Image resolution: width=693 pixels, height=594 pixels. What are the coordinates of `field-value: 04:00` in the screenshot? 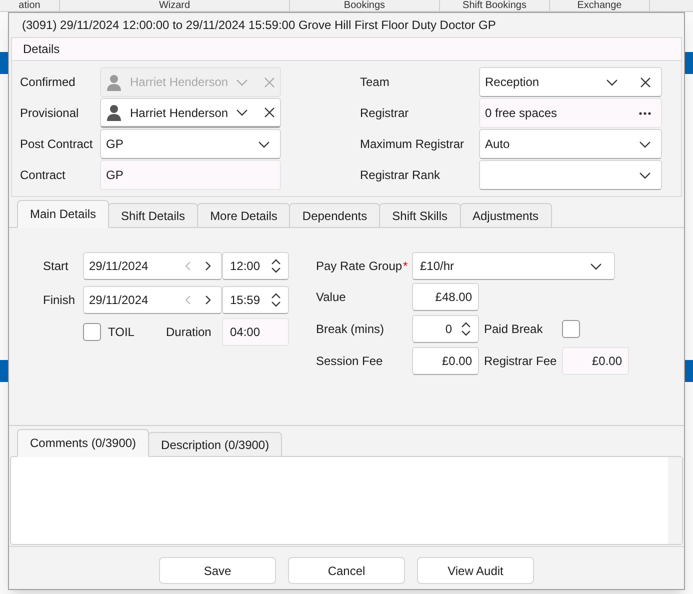 It's located at (245, 332).